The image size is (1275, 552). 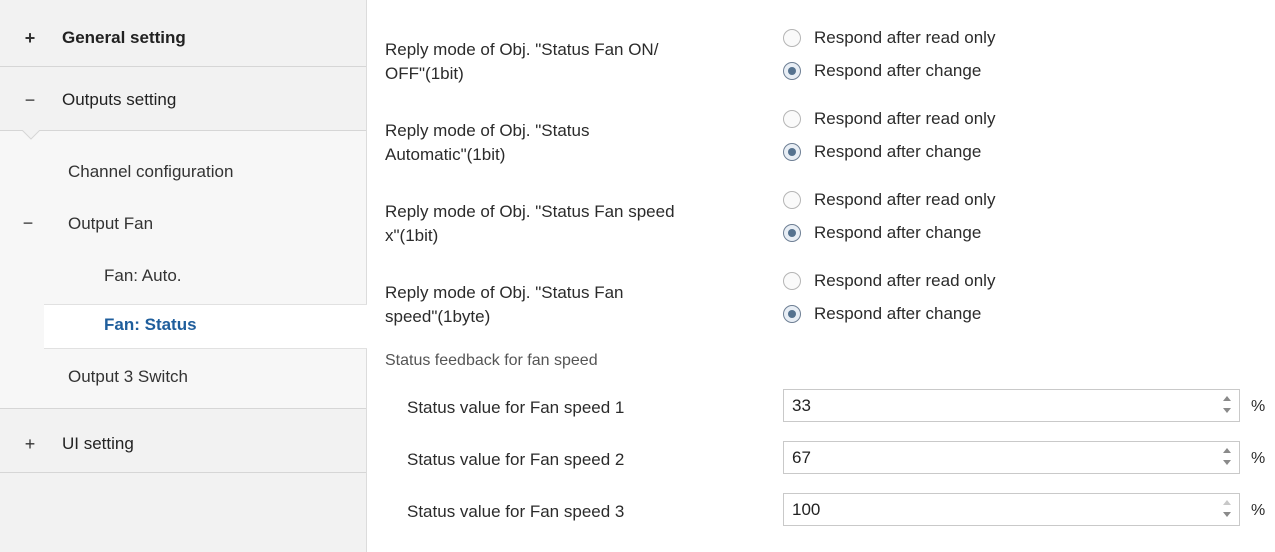 I want to click on fan-speed-1-input, so click(x=998, y=405).